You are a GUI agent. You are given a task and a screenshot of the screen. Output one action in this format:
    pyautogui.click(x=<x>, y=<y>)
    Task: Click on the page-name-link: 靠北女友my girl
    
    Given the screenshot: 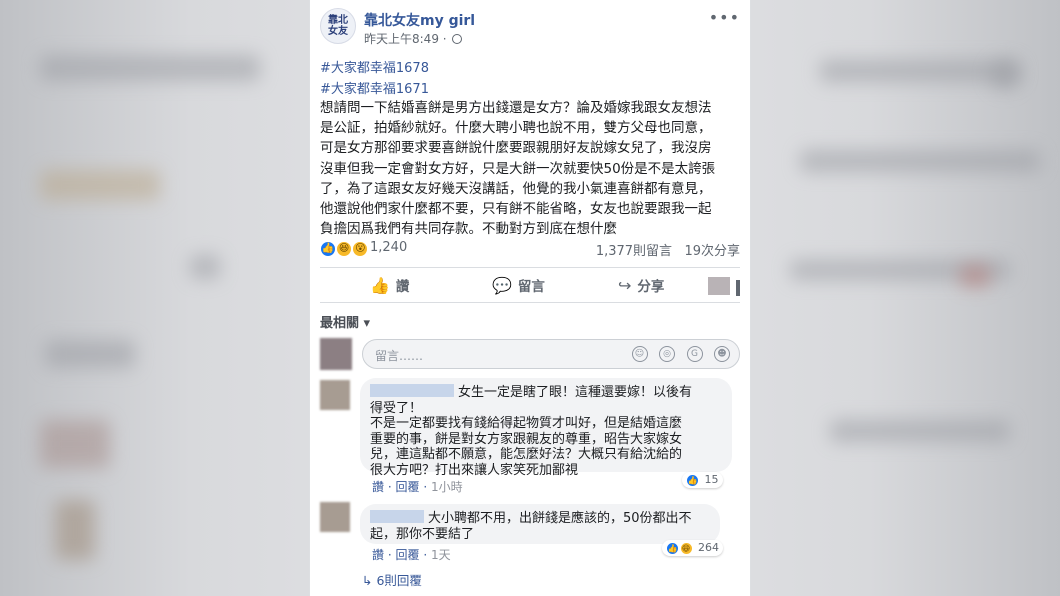 What is the action you would take?
    pyautogui.click(x=419, y=20)
    